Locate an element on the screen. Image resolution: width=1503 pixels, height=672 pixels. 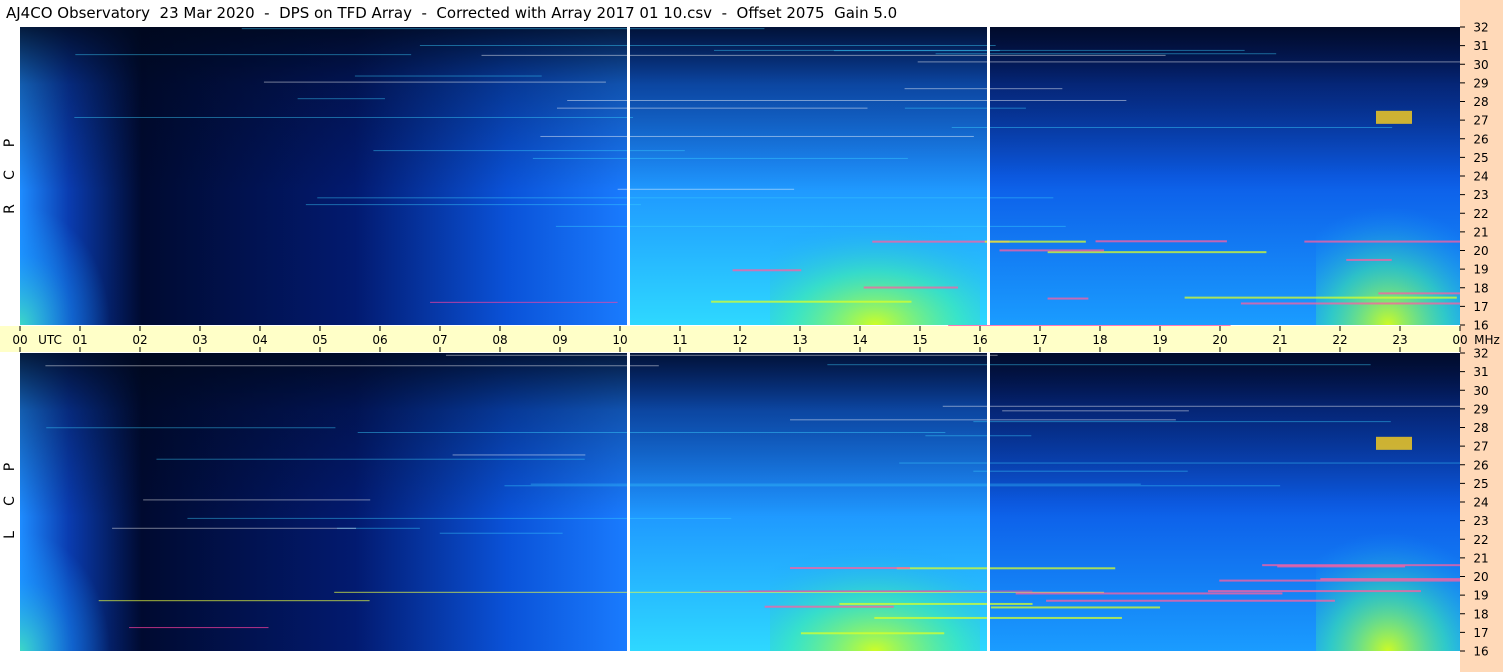
lcp-mhz-tick-label: 16 is located at coordinates (1480, 652).